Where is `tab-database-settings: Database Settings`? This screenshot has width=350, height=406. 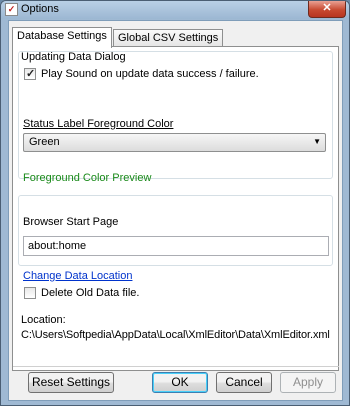
tab-database-settings: Database Settings is located at coordinates (62, 37).